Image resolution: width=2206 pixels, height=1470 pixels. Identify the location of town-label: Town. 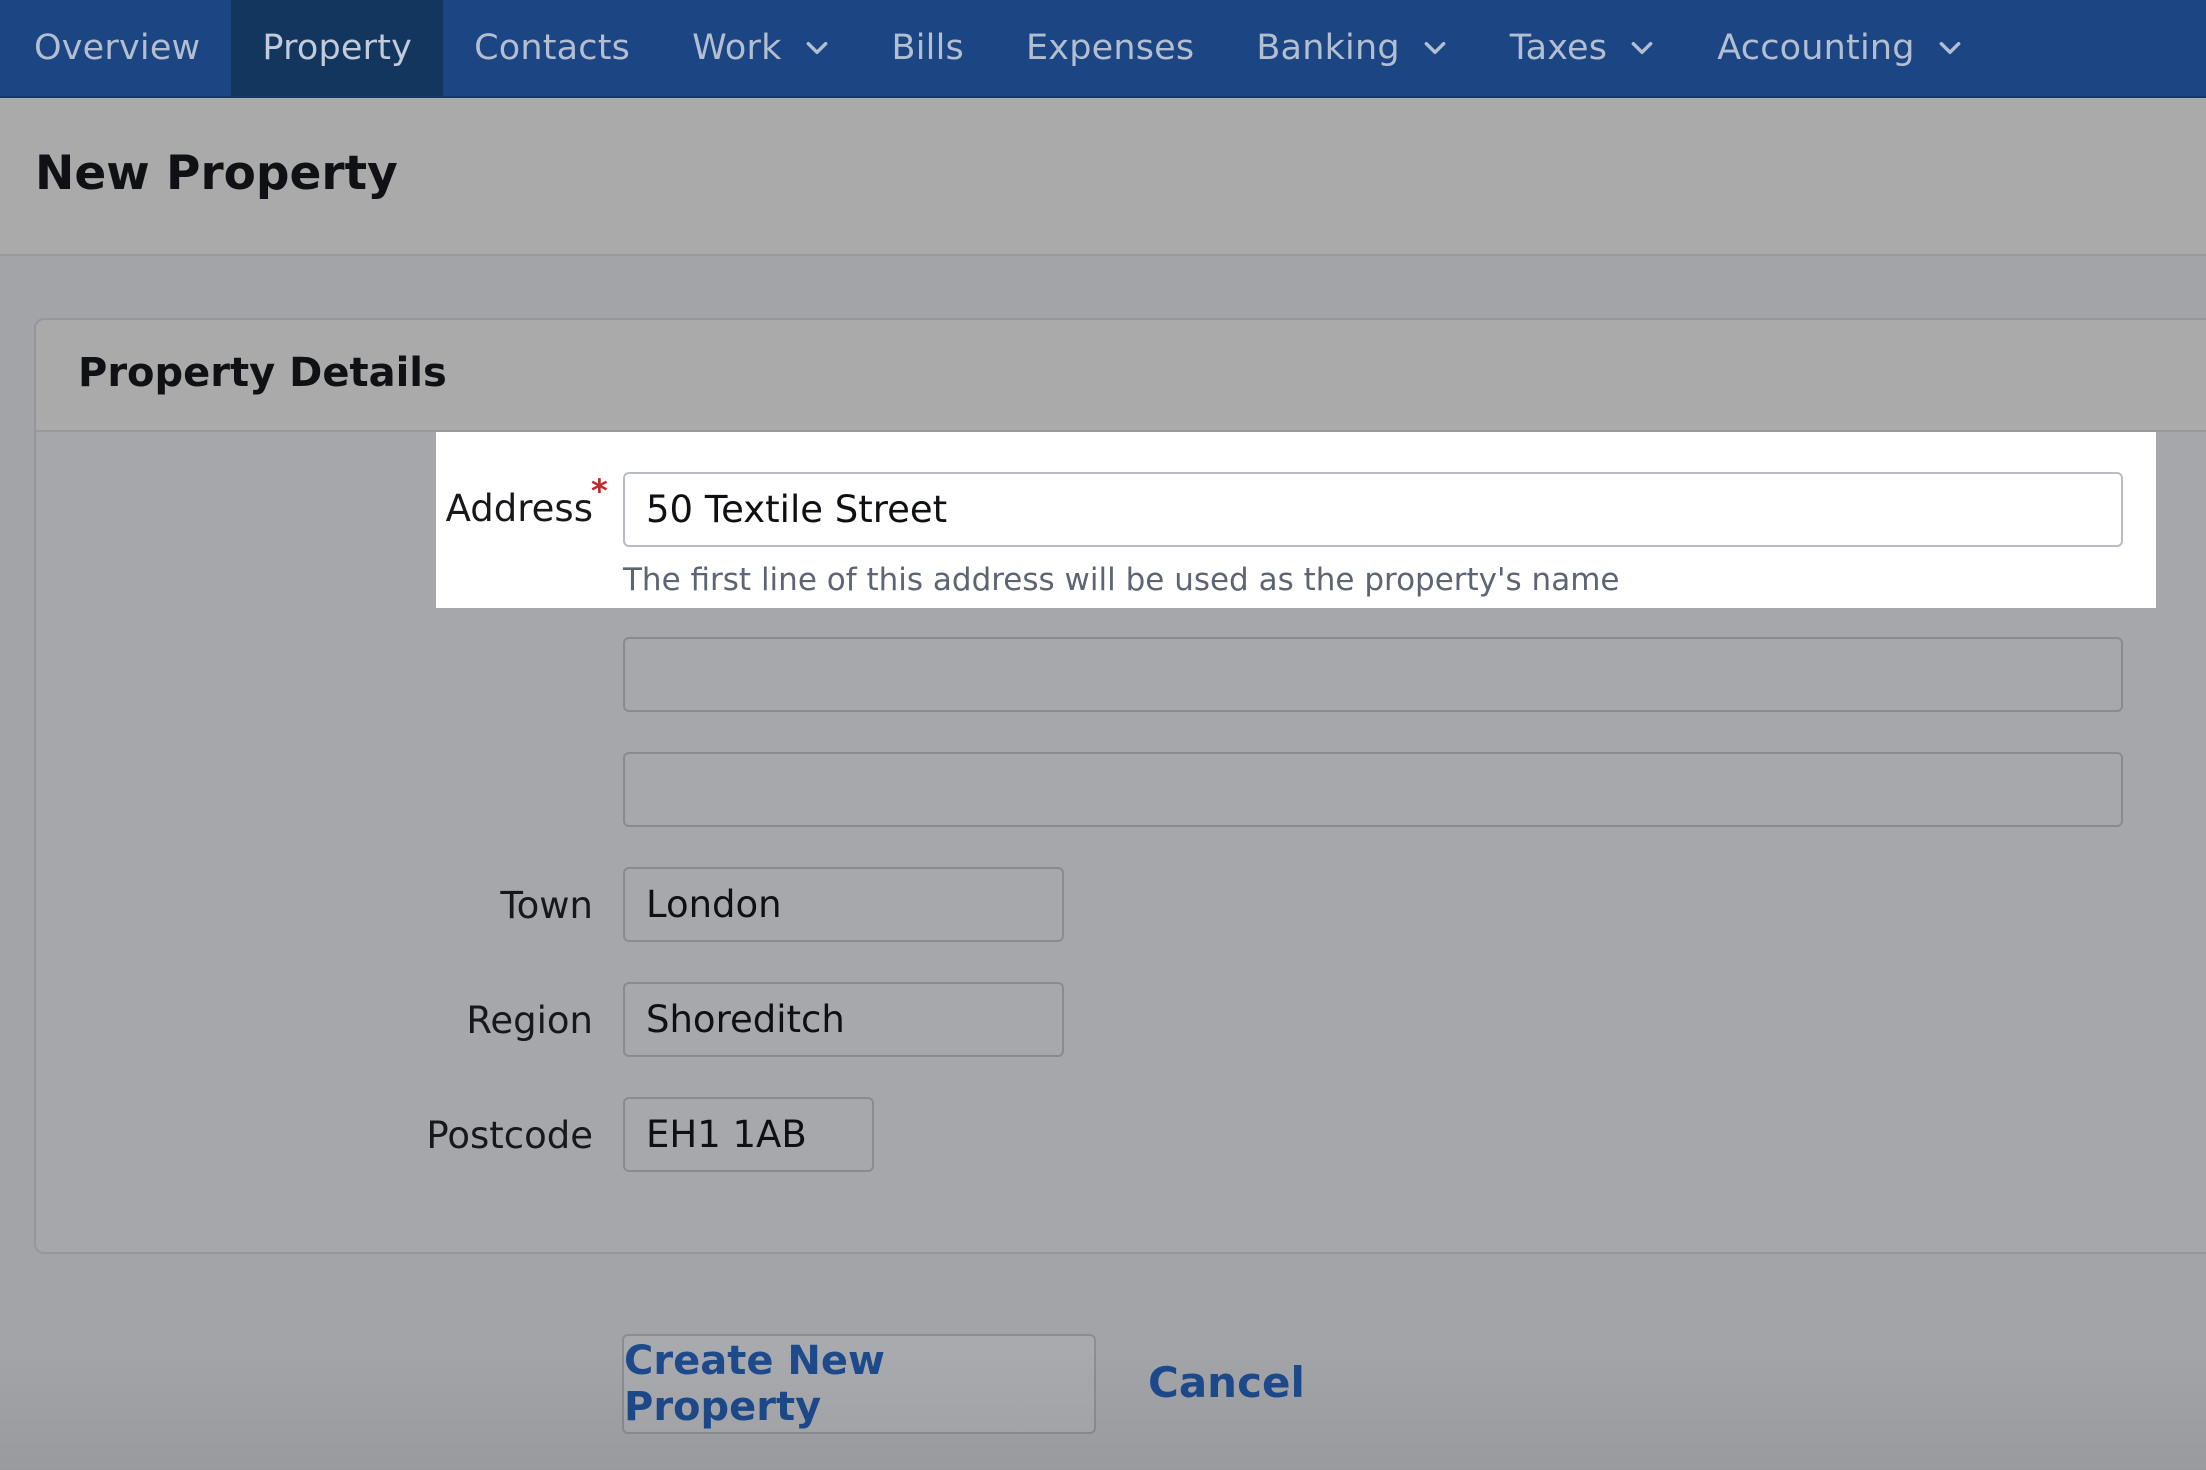
(546, 905).